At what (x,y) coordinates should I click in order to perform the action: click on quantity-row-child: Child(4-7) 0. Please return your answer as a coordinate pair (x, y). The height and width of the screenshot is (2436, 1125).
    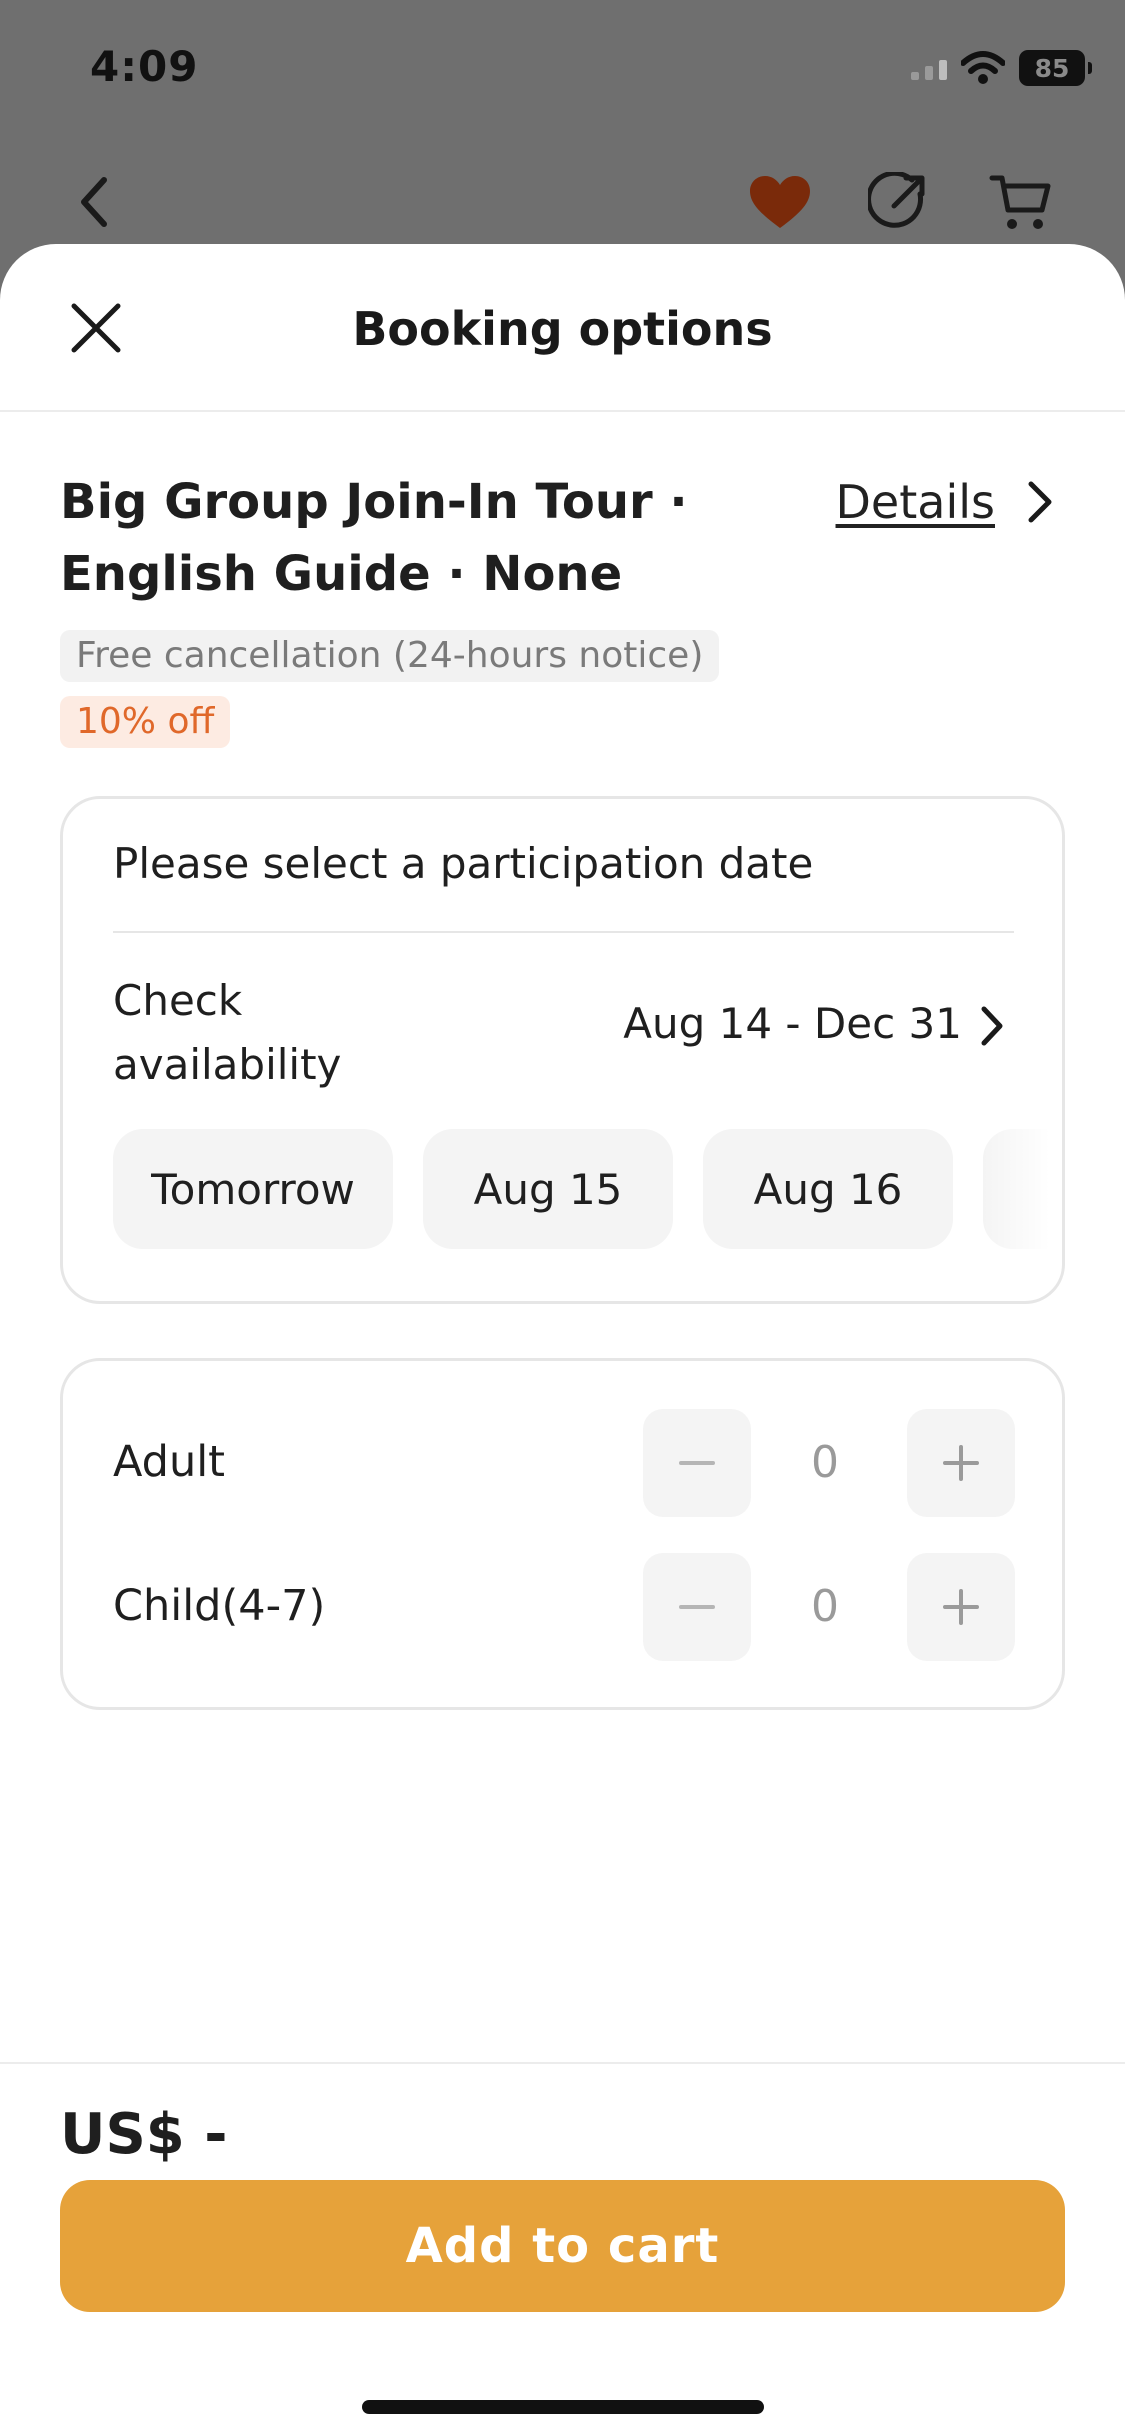
    Looking at the image, I should click on (562, 1608).